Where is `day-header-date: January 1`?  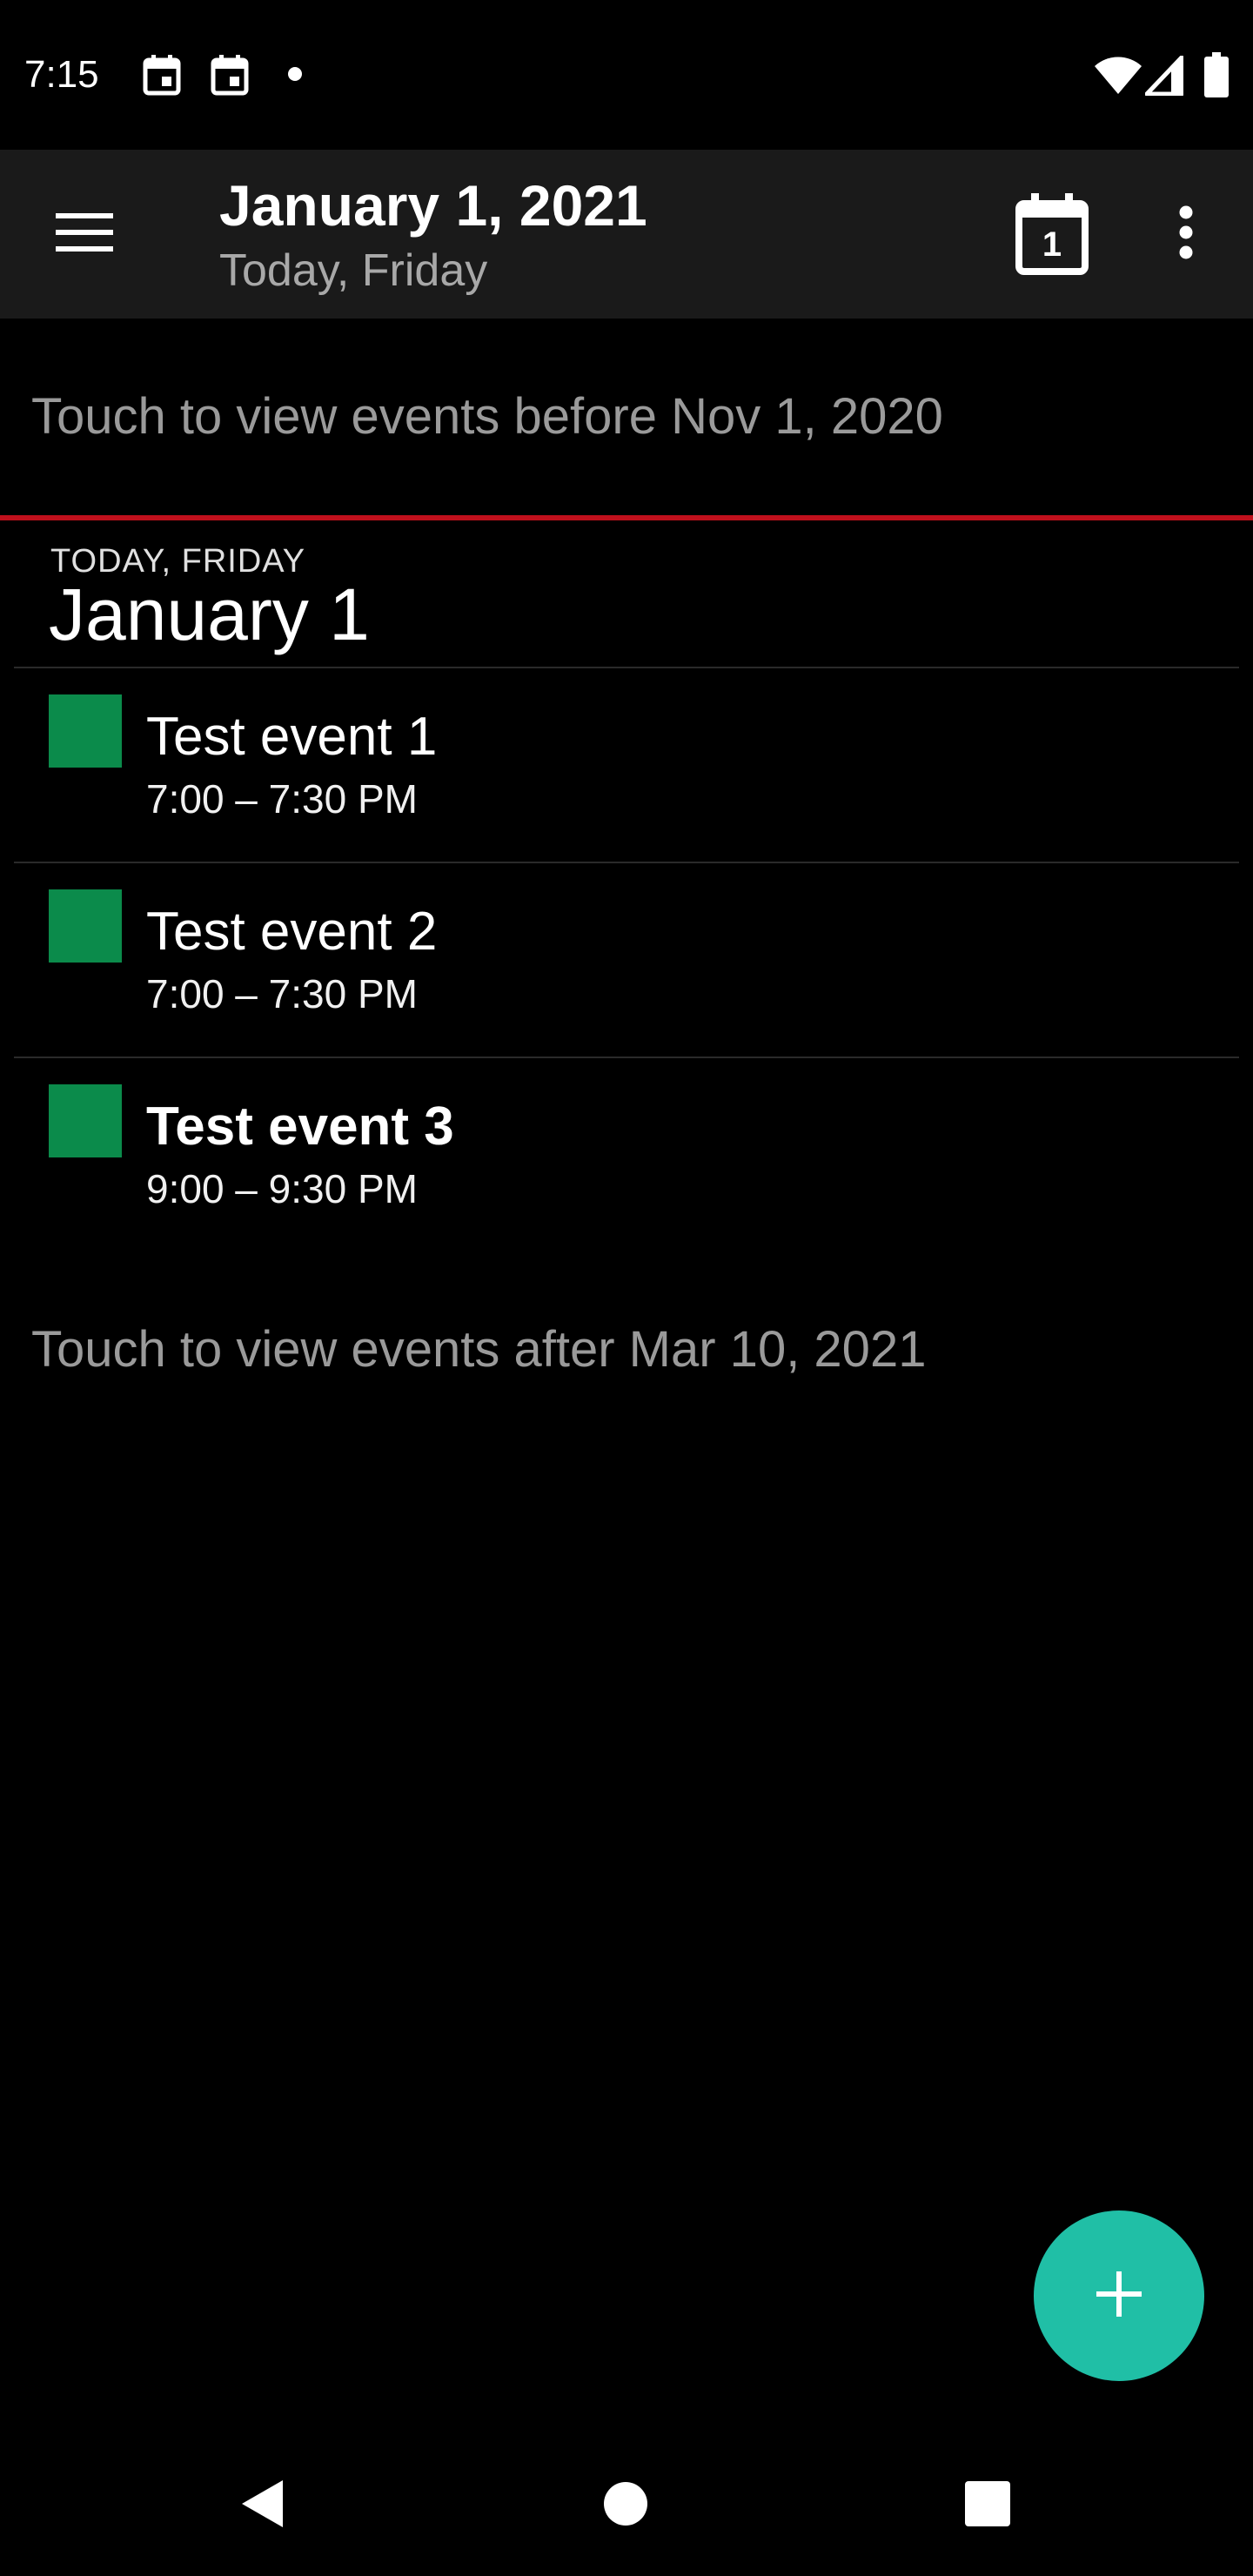
day-header-date: January 1 is located at coordinates (209, 614).